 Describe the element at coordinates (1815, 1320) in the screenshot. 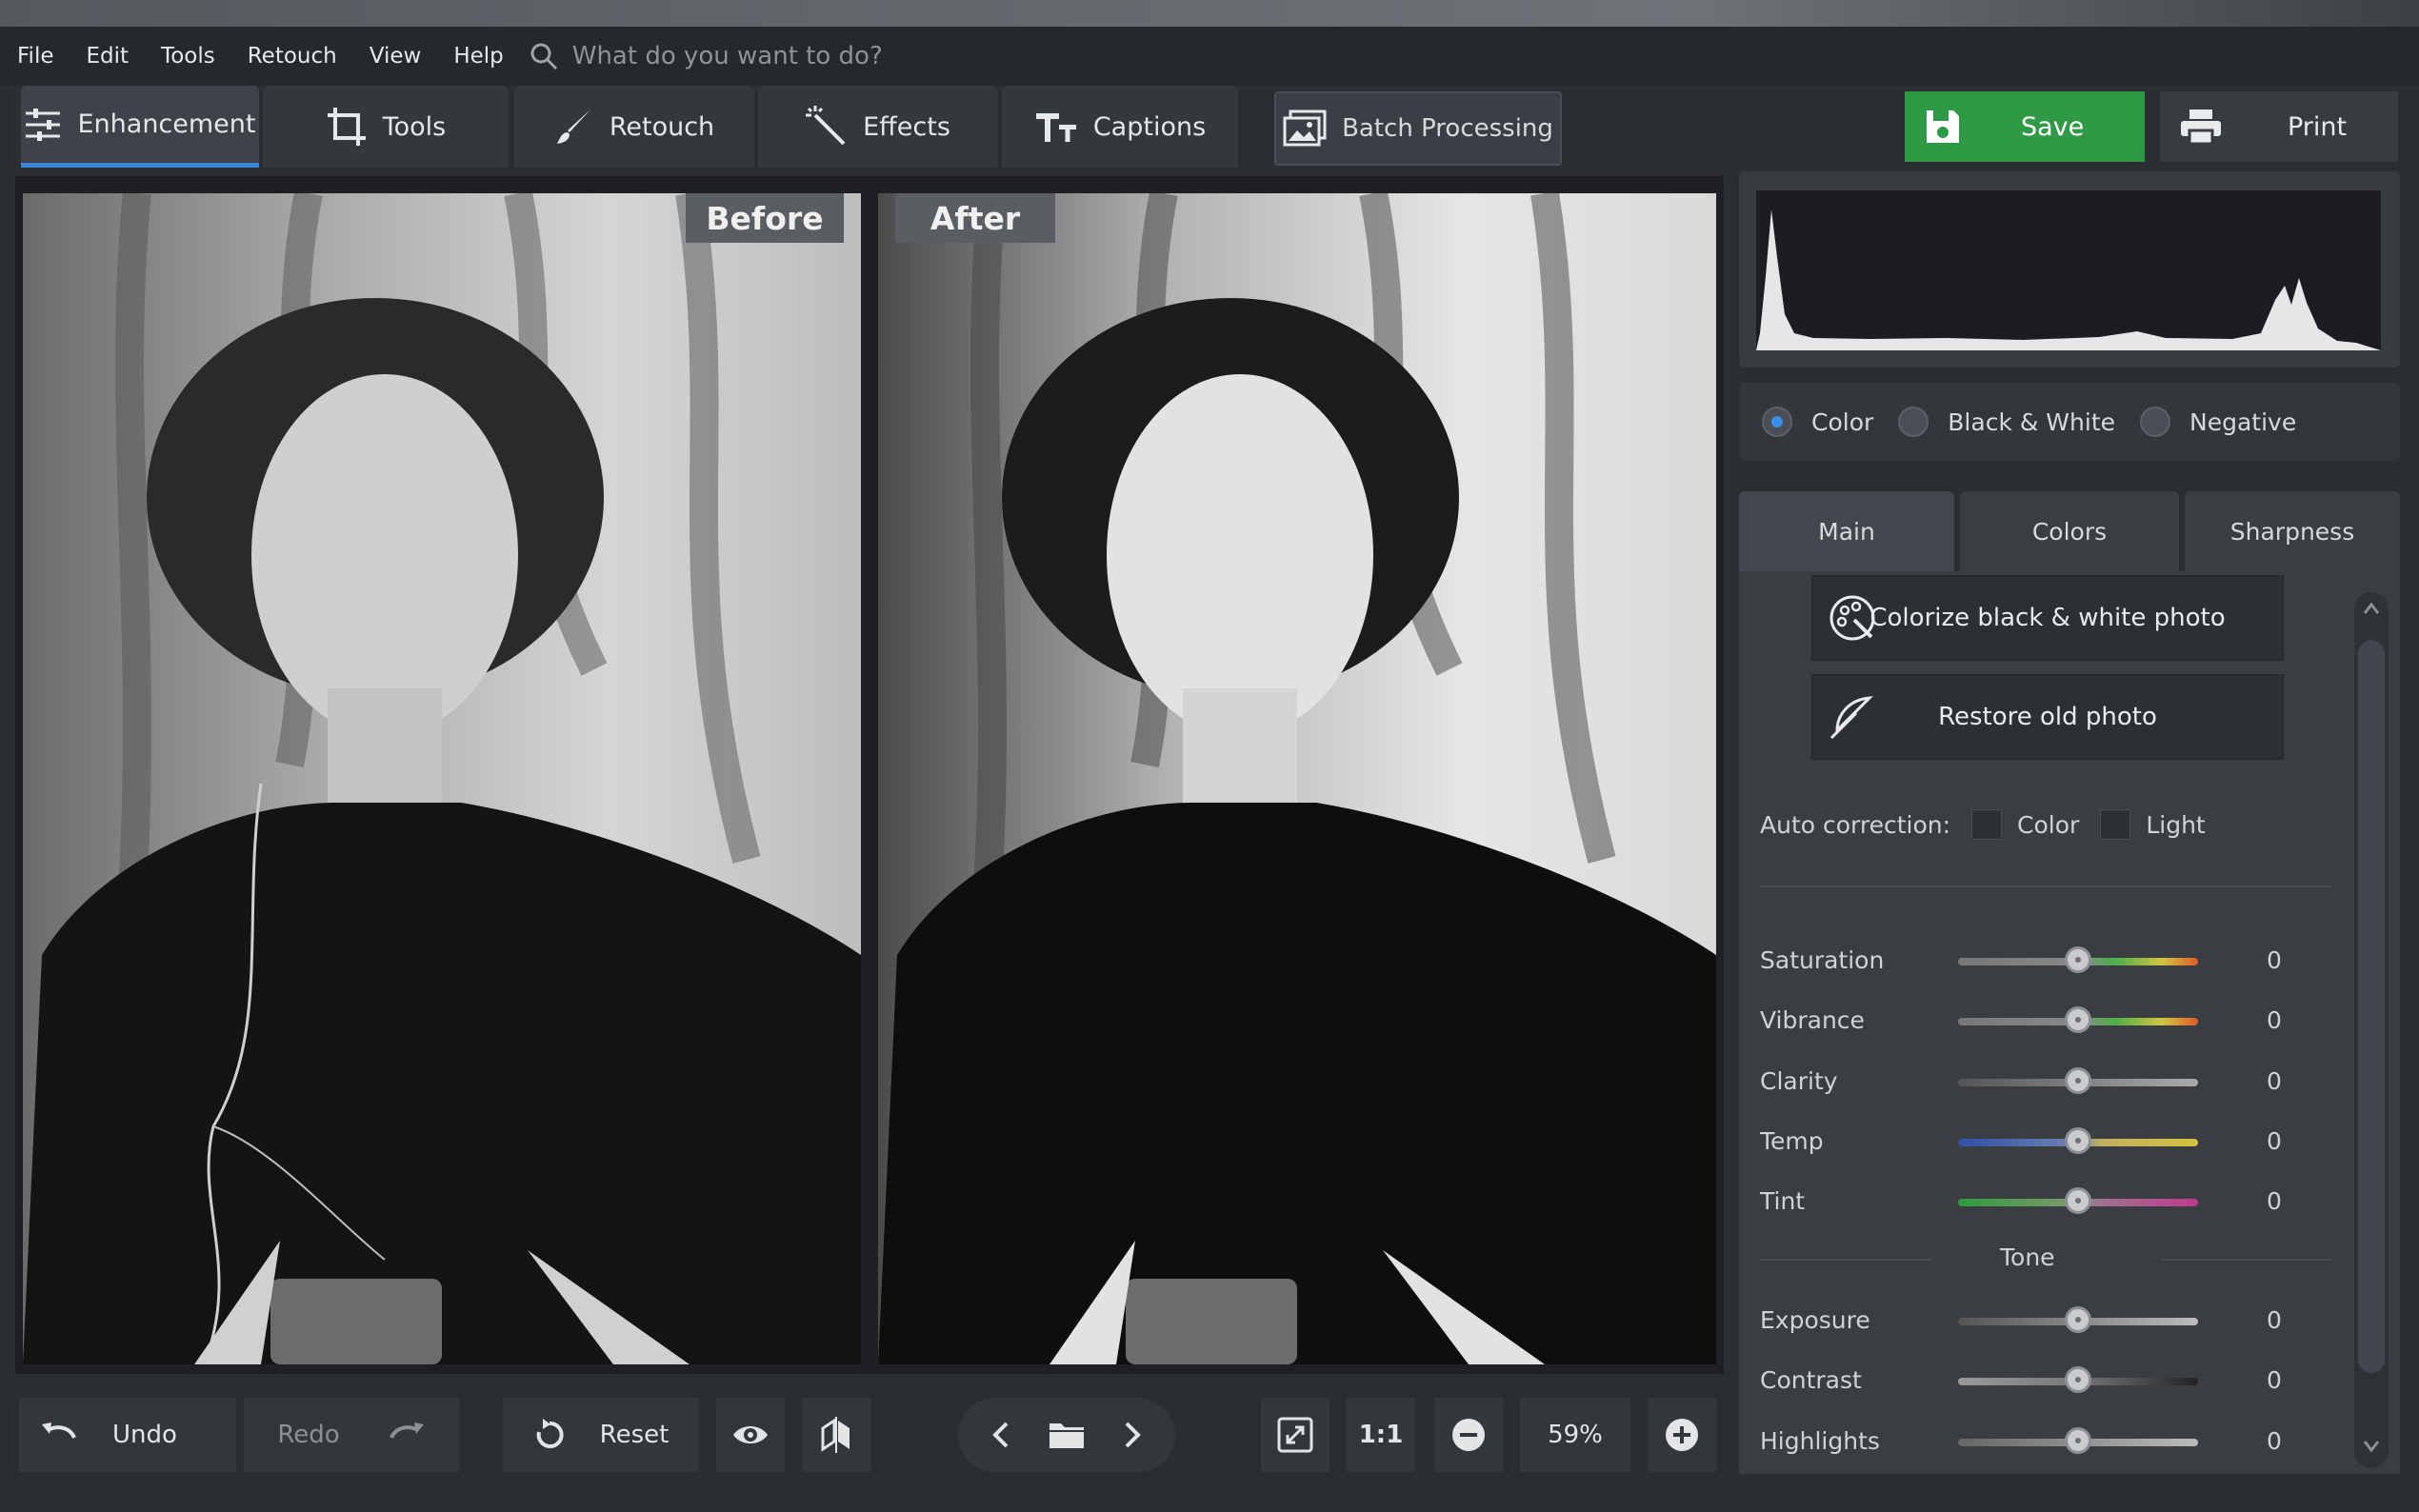

I see `exposure-label: Exposure` at that location.